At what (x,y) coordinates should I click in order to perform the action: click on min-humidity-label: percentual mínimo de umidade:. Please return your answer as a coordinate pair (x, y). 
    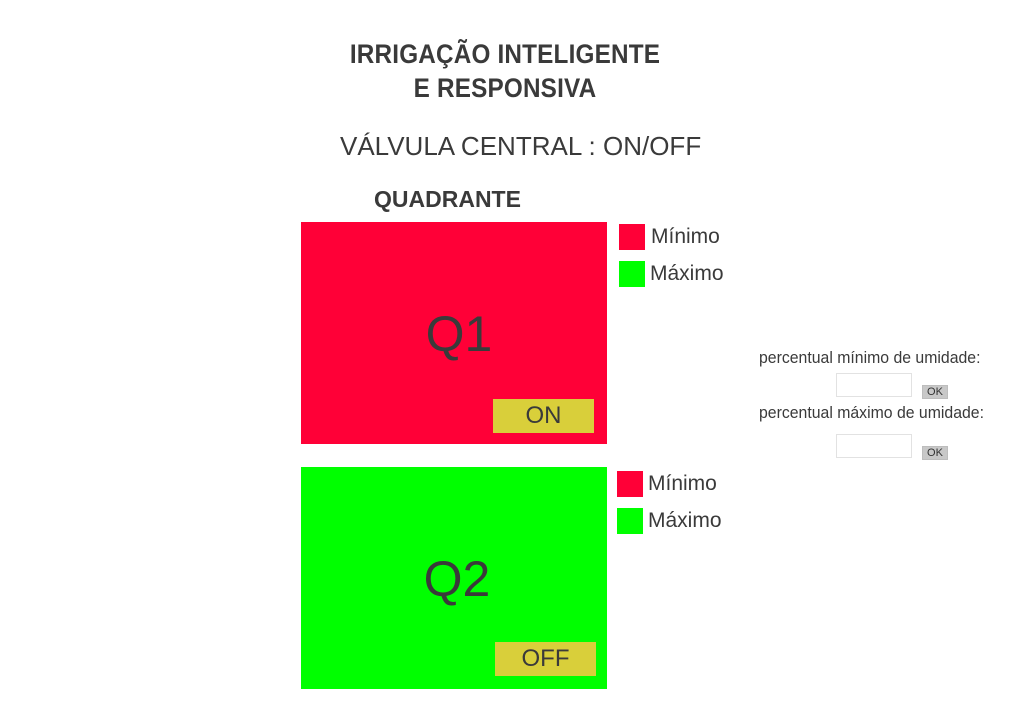
    Looking at the image, I should click on (870, 357).